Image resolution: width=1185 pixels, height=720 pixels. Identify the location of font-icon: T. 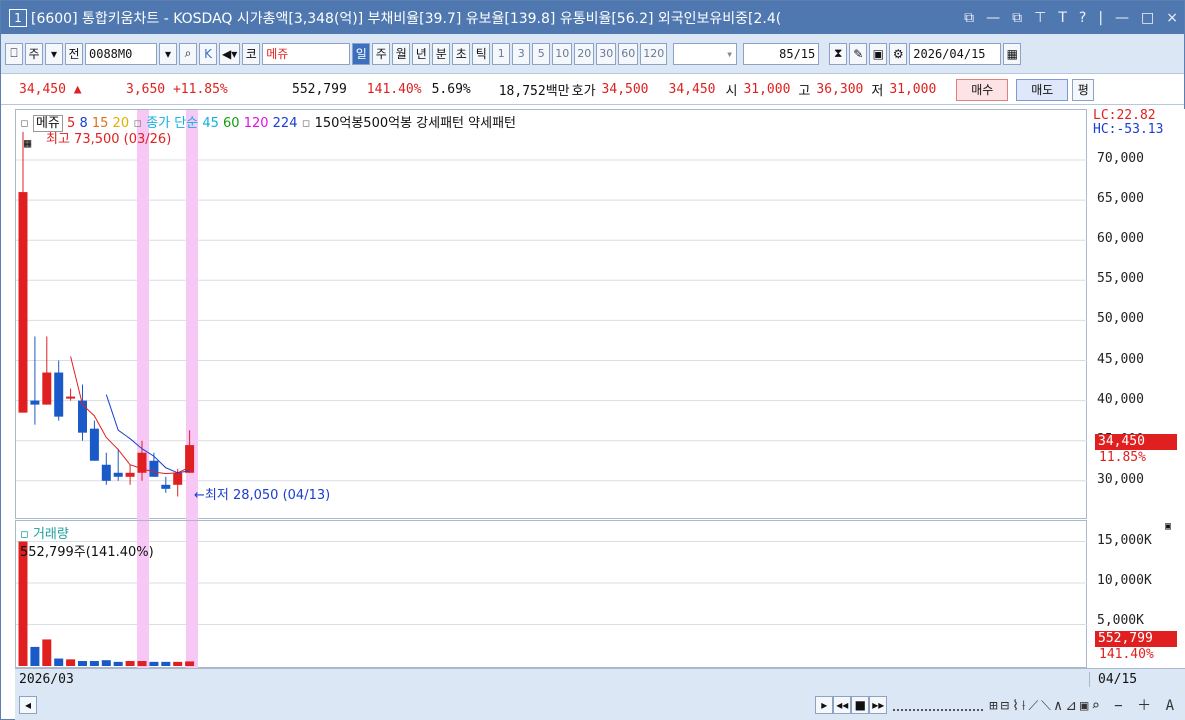
(1062, 18).